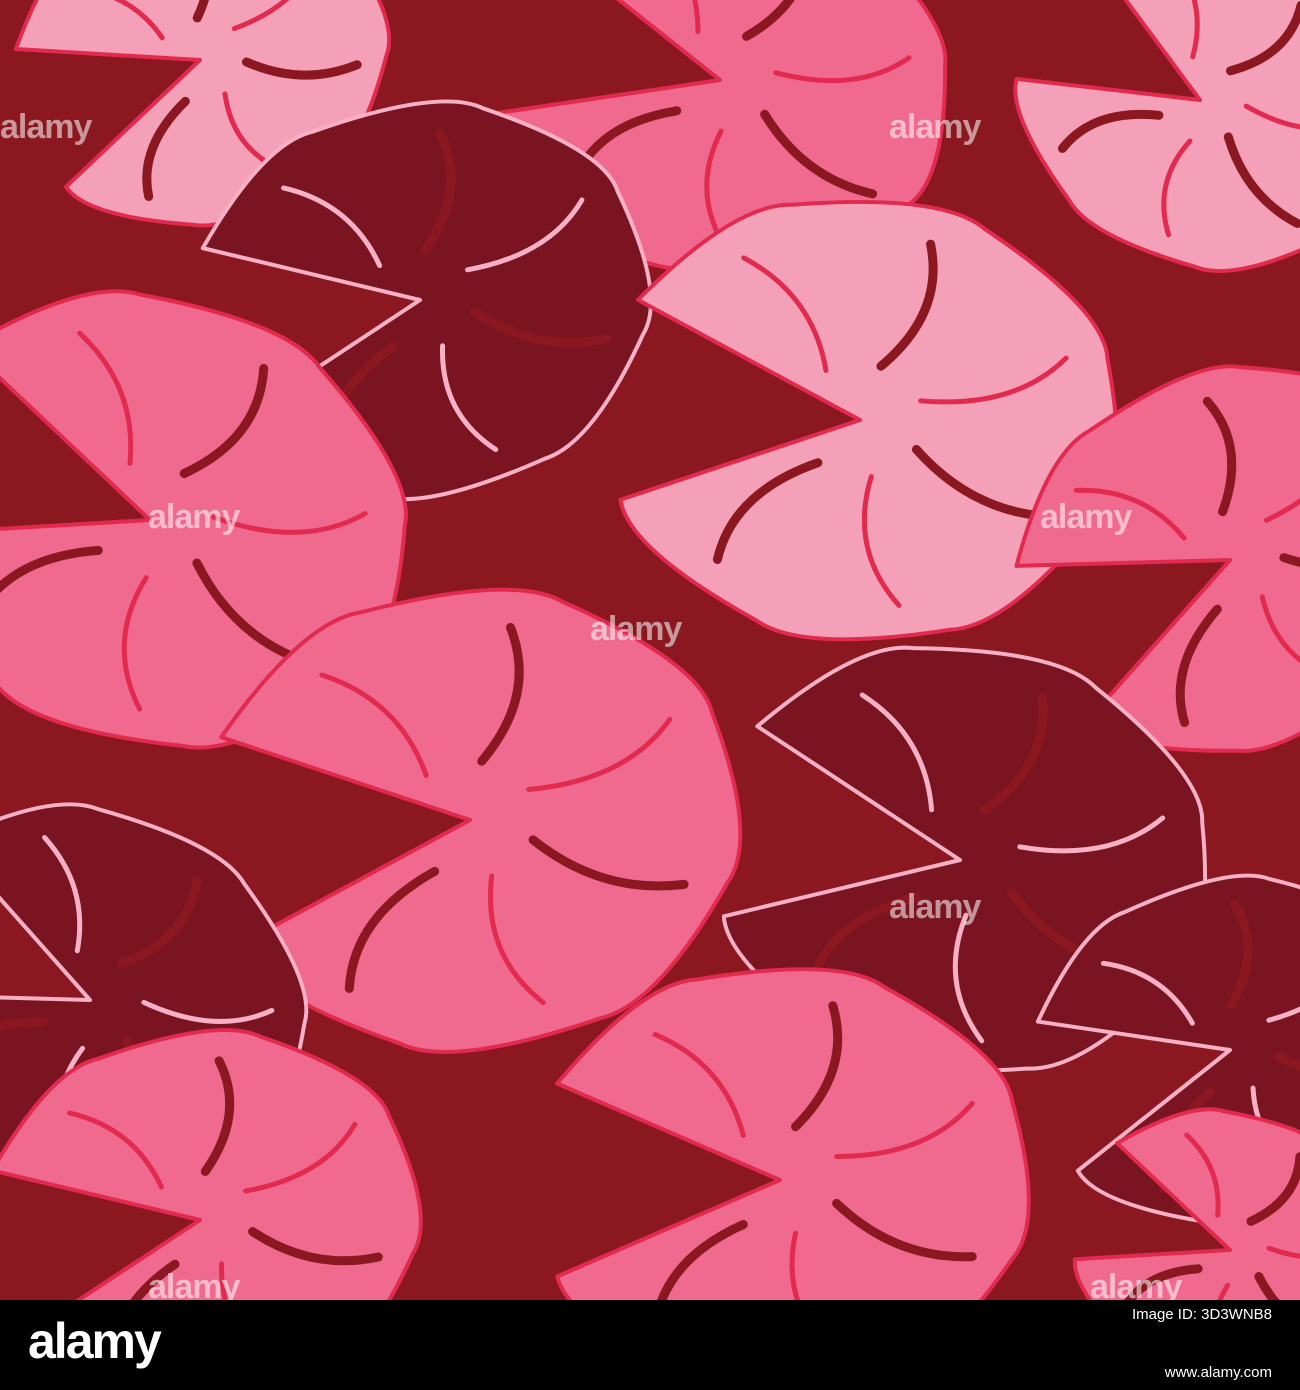 This screenshot has height=1390, width=1300. Describe the element at coordinates (1218, 1372) in the screenshot. I see `site-url: www.alamy.com` at that location.